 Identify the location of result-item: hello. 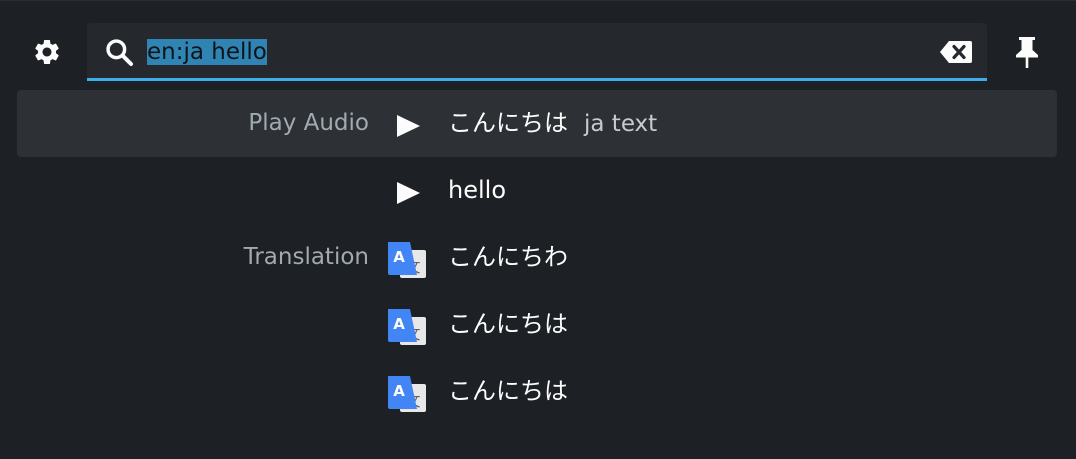
(537, 190).